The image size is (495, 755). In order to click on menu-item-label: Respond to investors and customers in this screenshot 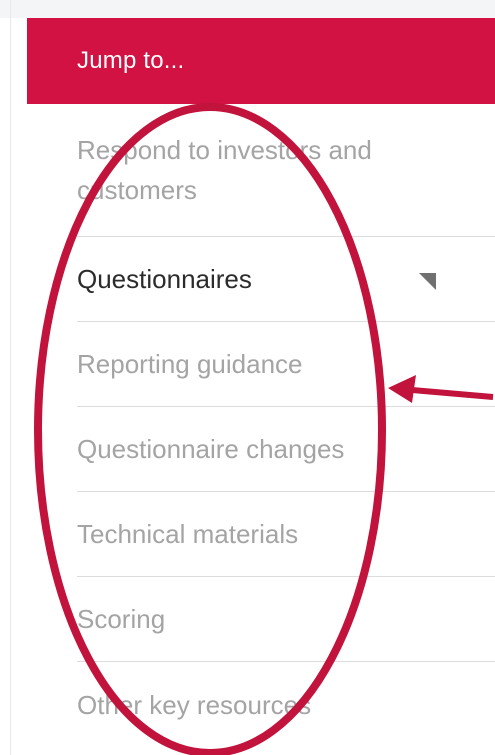, I will do `click(224, 170)`.